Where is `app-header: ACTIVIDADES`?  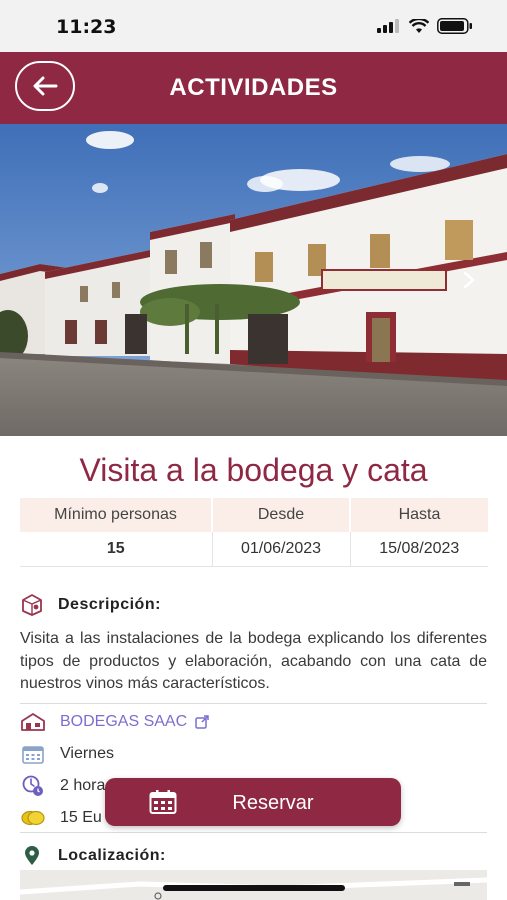 app-header: ACTIVIDADES is located at coordinates (253, 88).